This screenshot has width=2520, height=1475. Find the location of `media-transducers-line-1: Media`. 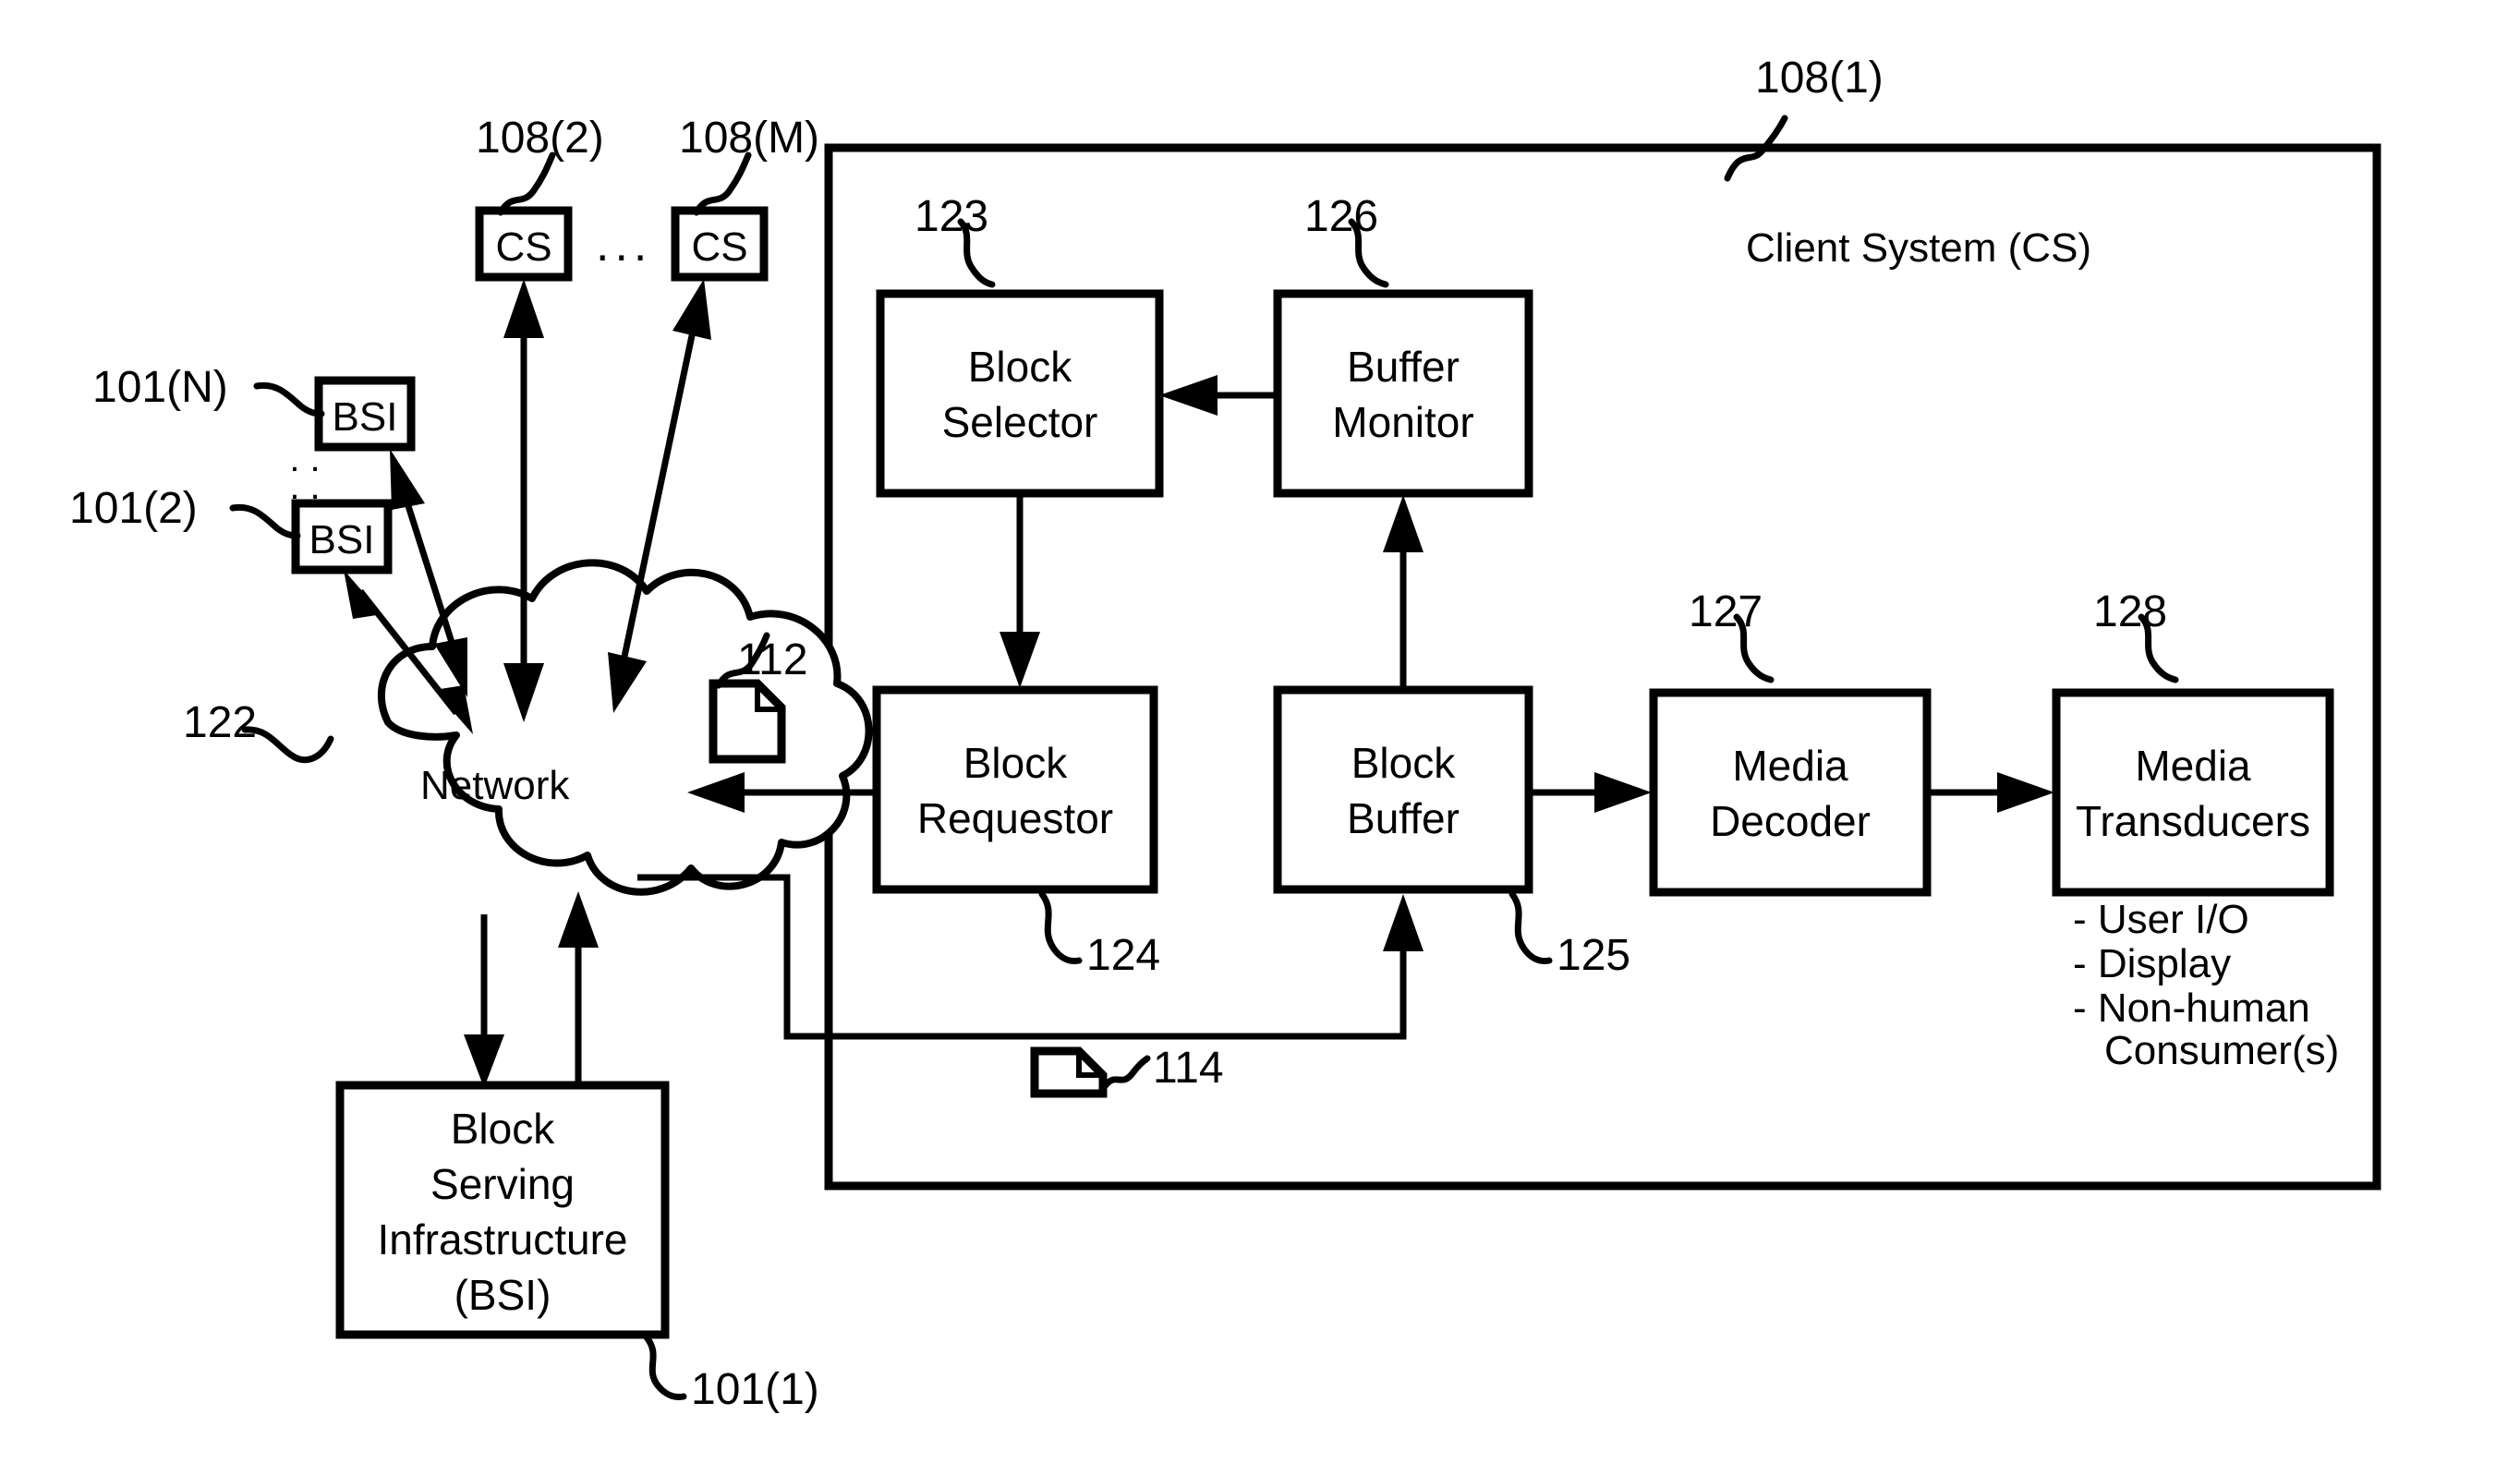

media-transducers-line-1: Media is located at coordinates (2193, 766).